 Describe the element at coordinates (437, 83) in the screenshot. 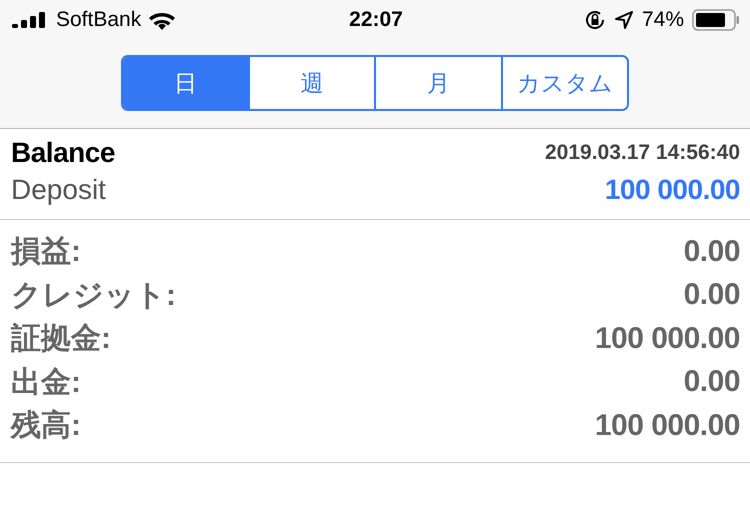

I see `period-tab: 月` at that location.